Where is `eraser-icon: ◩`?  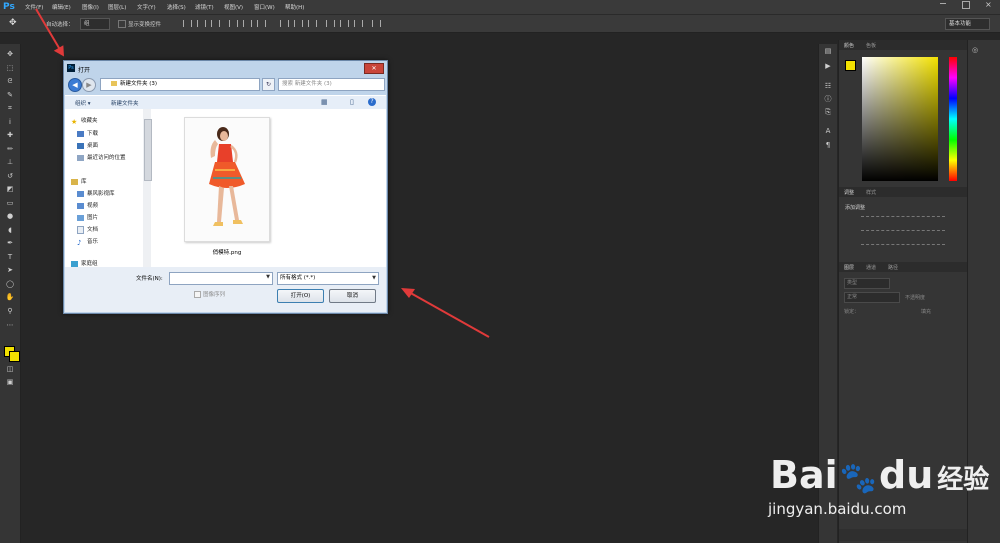 eraser-icon: ◩ is located at coordinates (10, 189).